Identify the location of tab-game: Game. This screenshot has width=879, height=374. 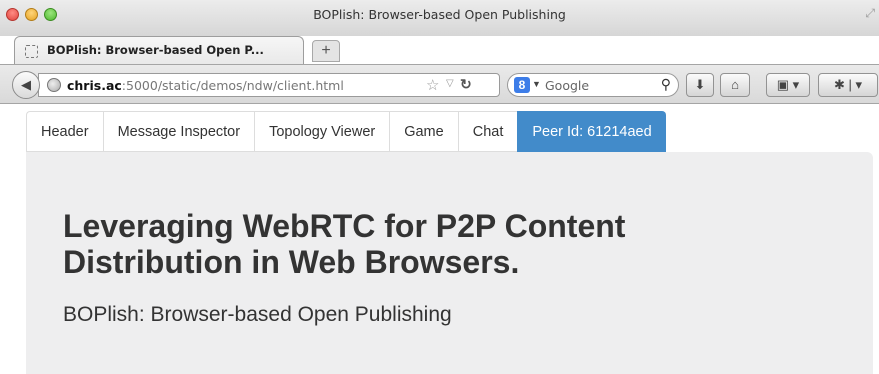
(423, 131).